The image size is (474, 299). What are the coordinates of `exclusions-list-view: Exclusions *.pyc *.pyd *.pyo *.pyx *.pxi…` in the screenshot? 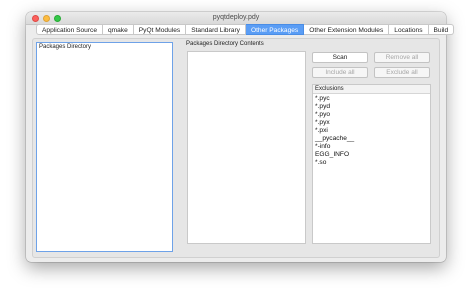 It's located at (371, 164).